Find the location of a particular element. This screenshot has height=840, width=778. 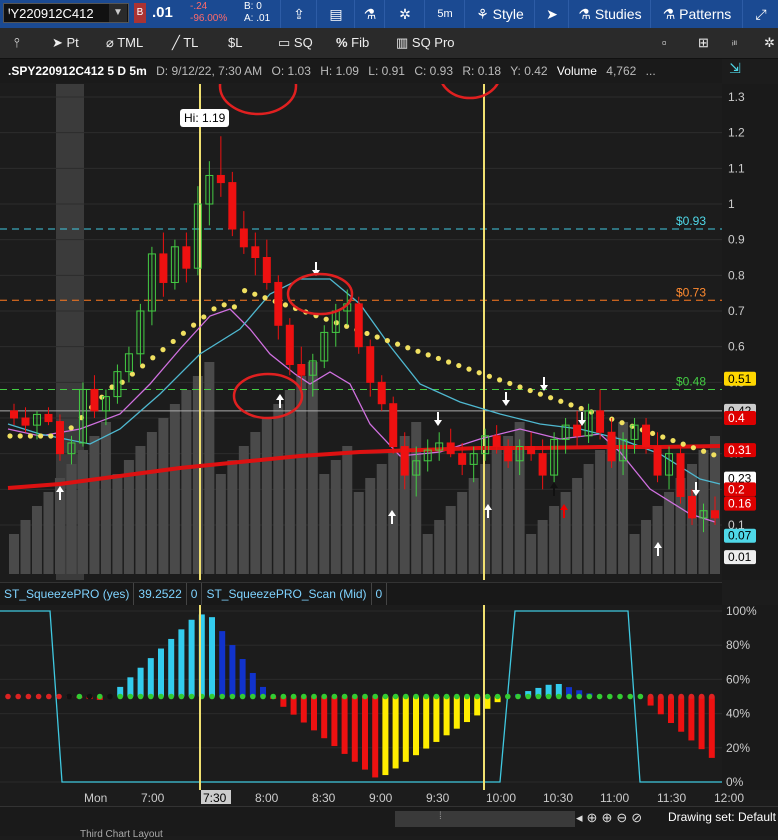

zoom-out-icon: ⊖ is located at coordinates (623, 817).